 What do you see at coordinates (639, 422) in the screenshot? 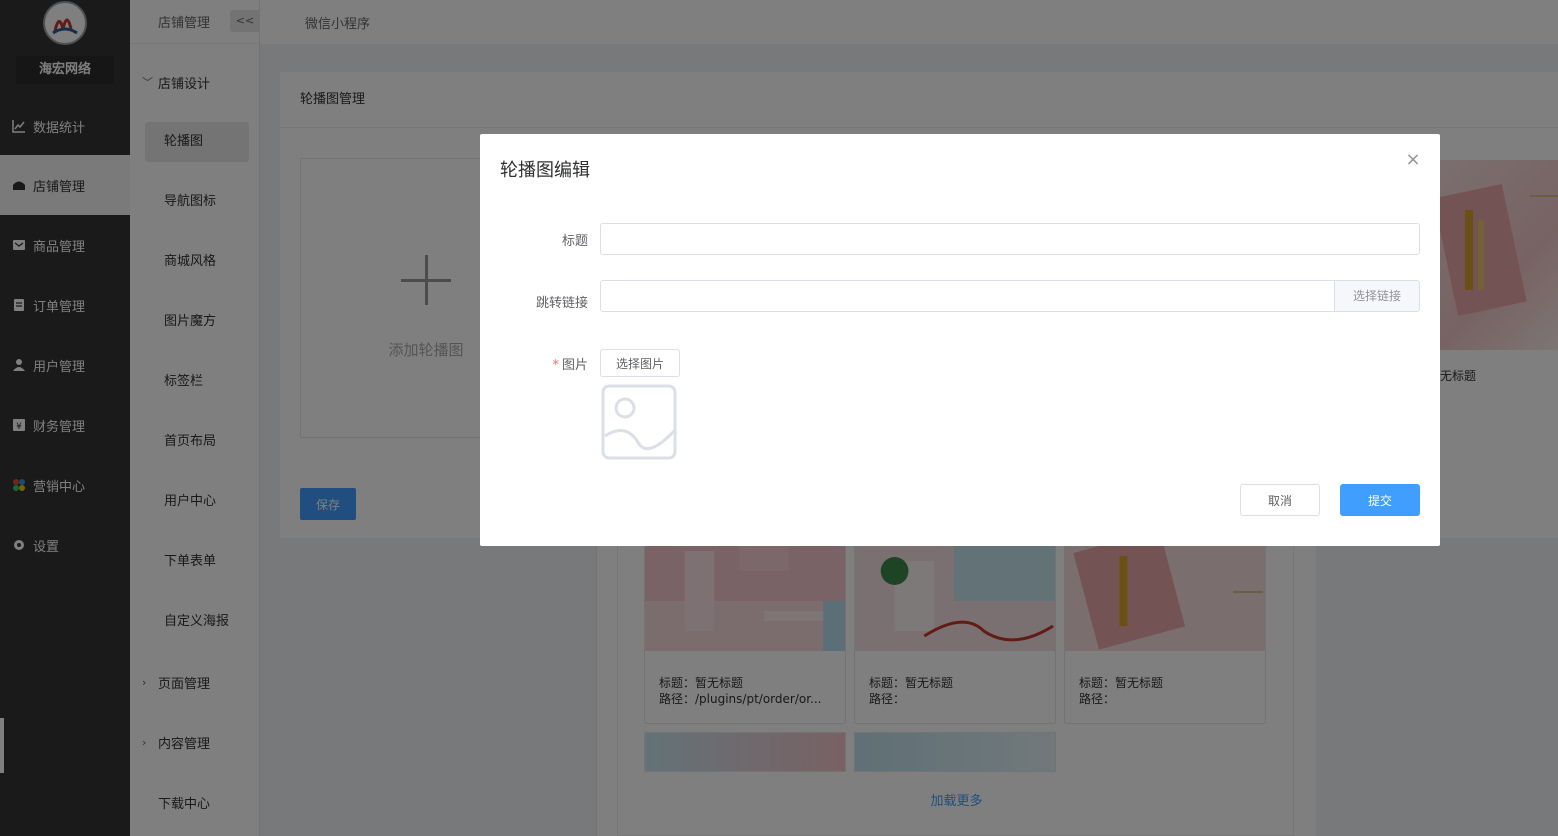
I see `image-placeholder-icon` at bounding box center [639, 422].